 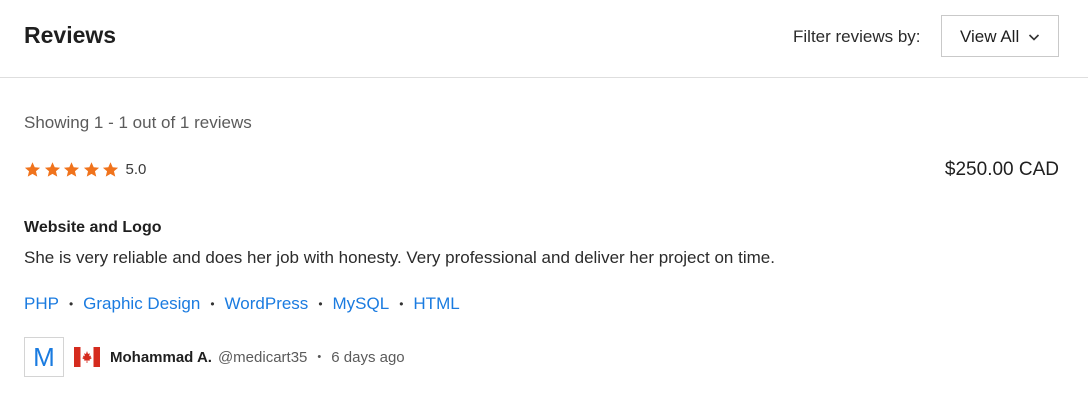 I want to click on canada-flag-icon, so click(x=87, y=357).